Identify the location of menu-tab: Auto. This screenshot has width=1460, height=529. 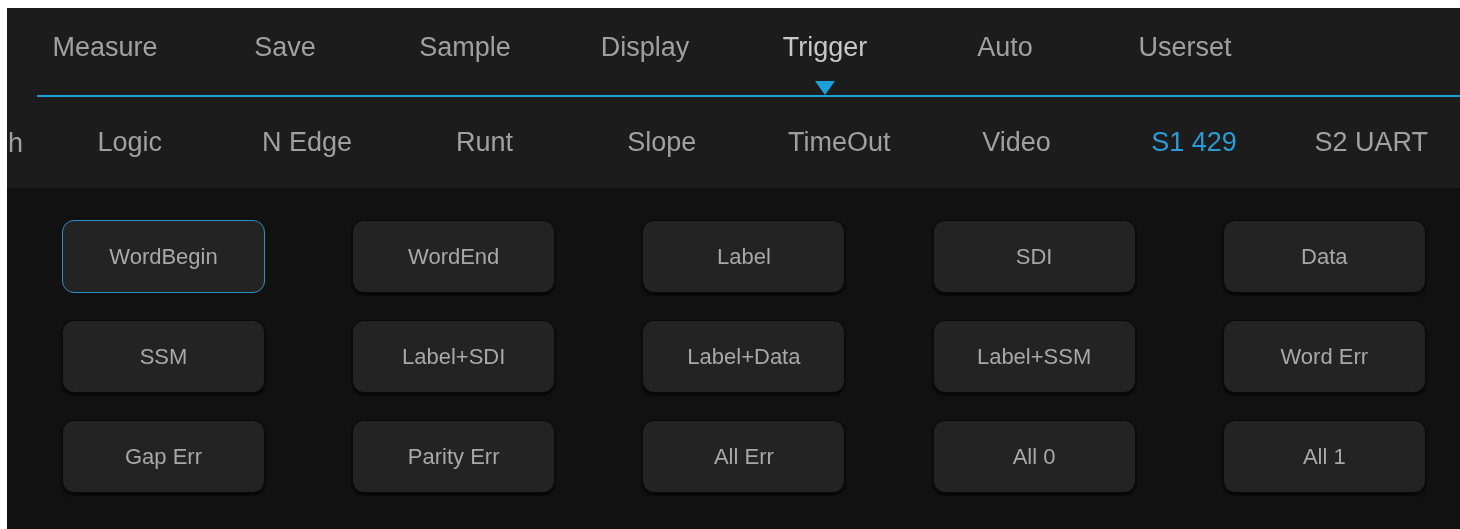
(1005, 51).